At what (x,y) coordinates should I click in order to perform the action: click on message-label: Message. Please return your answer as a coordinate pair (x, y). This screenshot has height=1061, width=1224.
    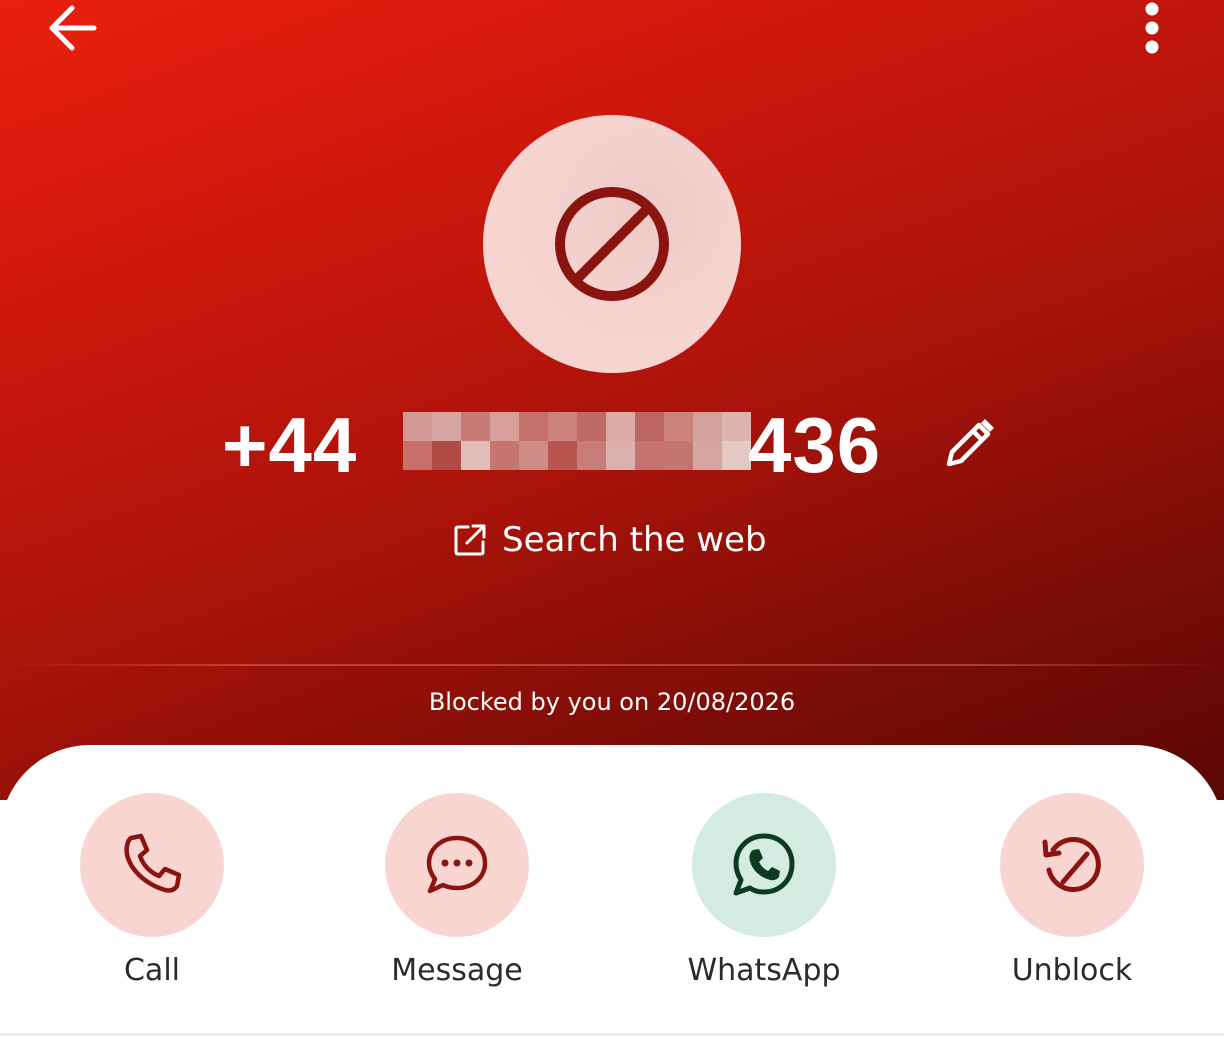
    Looking at the image, I should click on (457, 970).